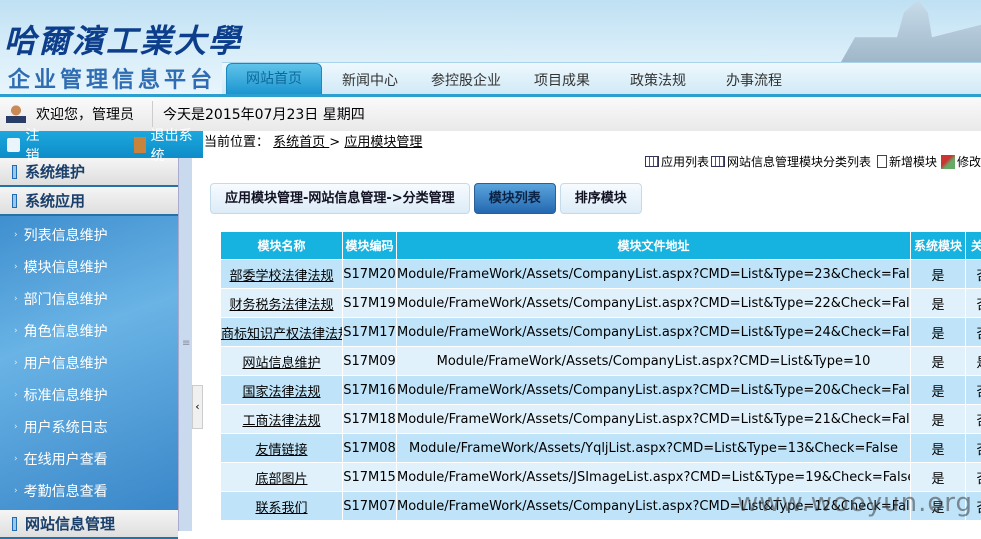 Image resolution: width=981 pixels, height=539 pixels. Describe the element at coordinates (274, 79) in the screenshot. I see `nav-home: 网站首页` at that location.